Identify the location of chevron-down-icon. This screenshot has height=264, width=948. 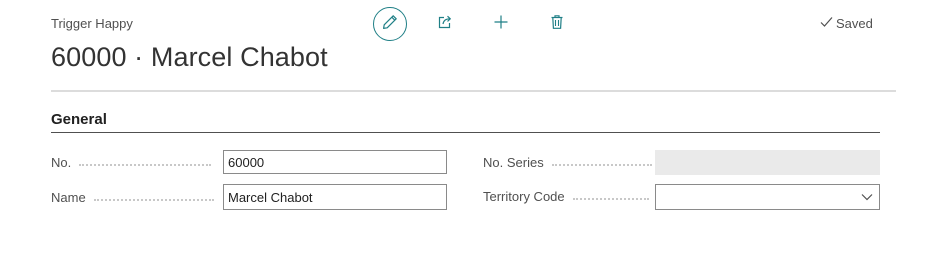
(867, 197).